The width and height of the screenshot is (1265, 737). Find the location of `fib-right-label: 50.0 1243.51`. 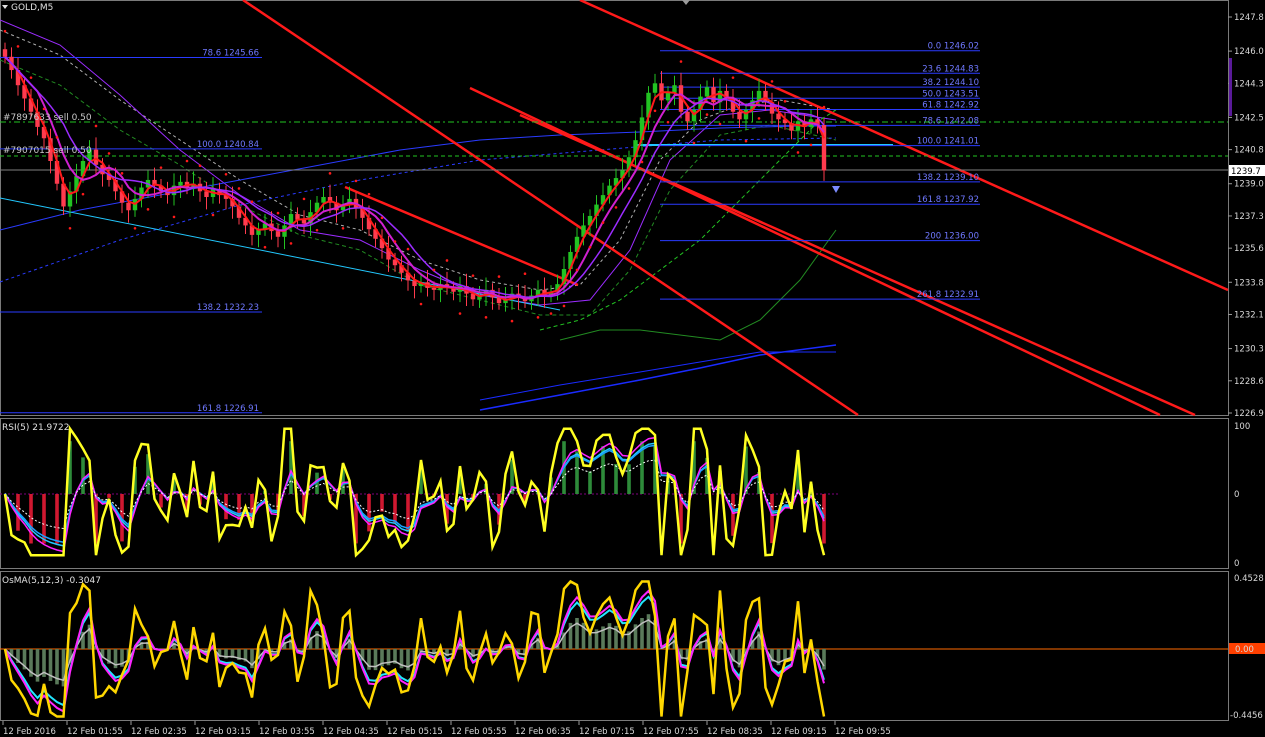

fib-right-label: 50.0 1243.51 is located at coordinates (950, 94).